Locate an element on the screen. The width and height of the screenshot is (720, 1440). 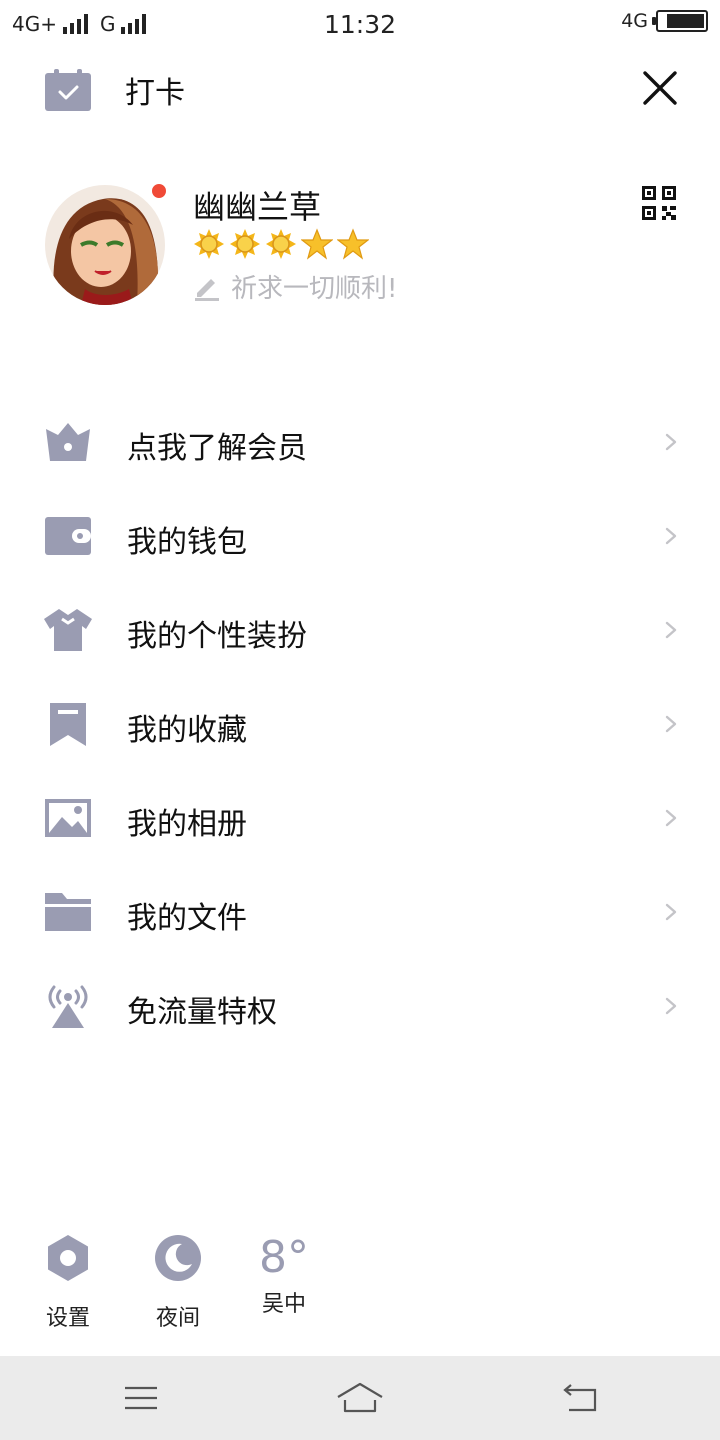
calendar-check-icon is located at coordinates (68, 90).